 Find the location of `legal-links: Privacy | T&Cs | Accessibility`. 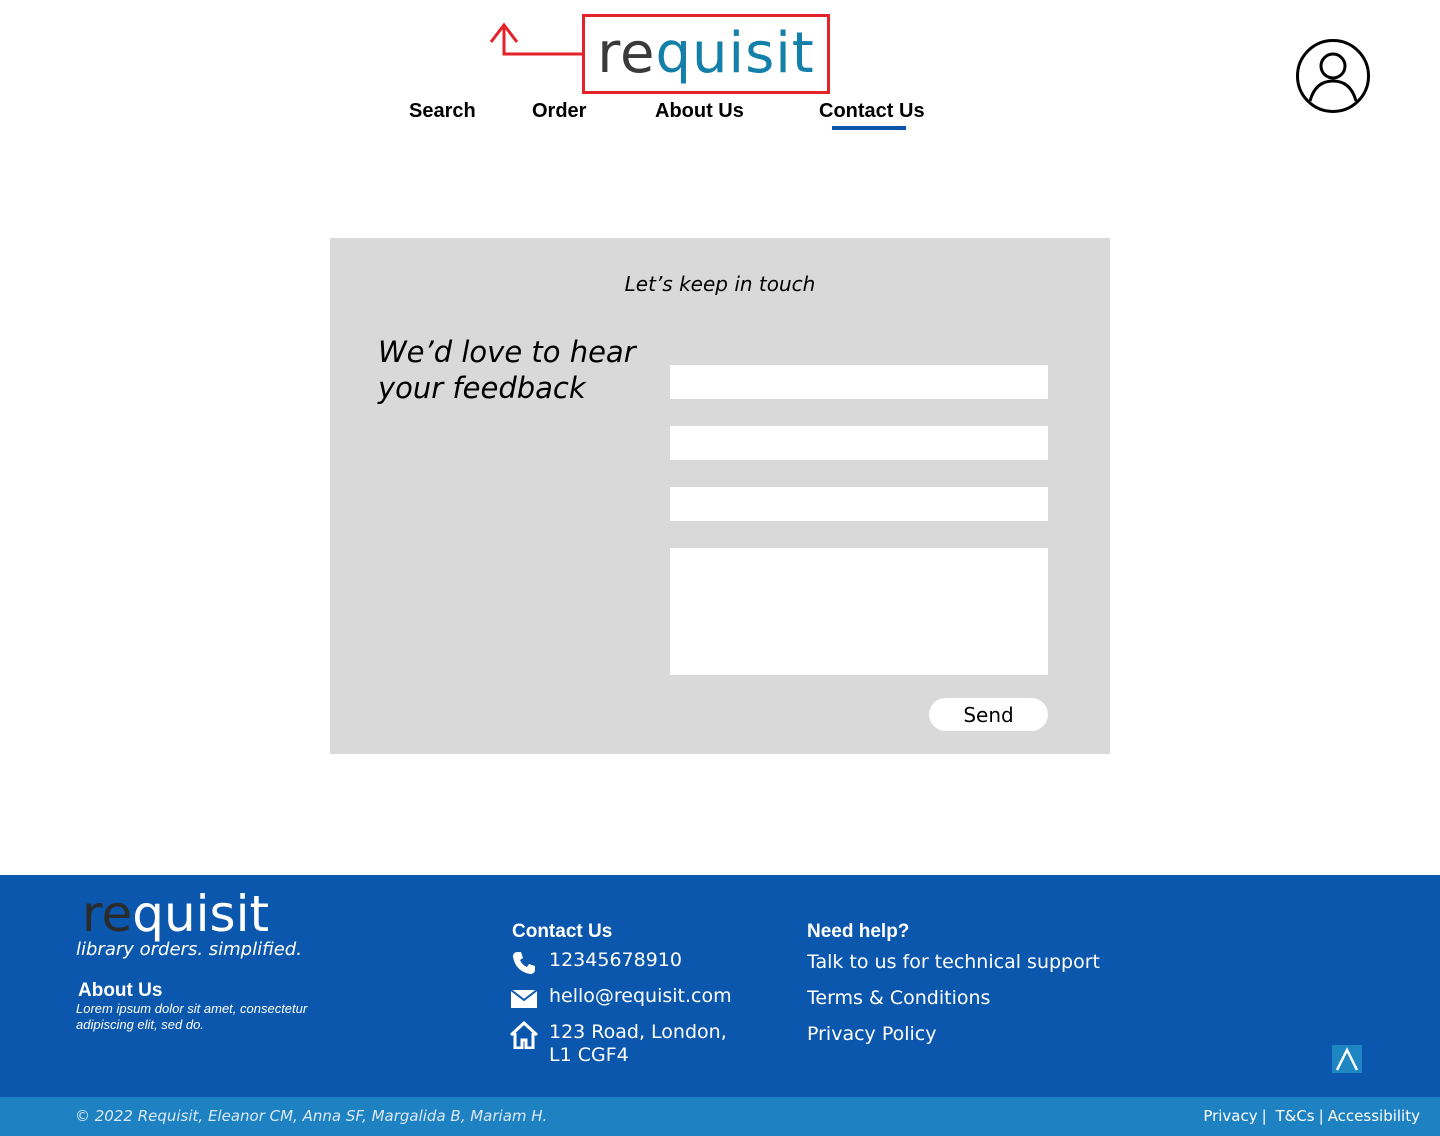

legal-links: Privacy | T&Cs | Accessibility is located at coordinates (1311, 1116).